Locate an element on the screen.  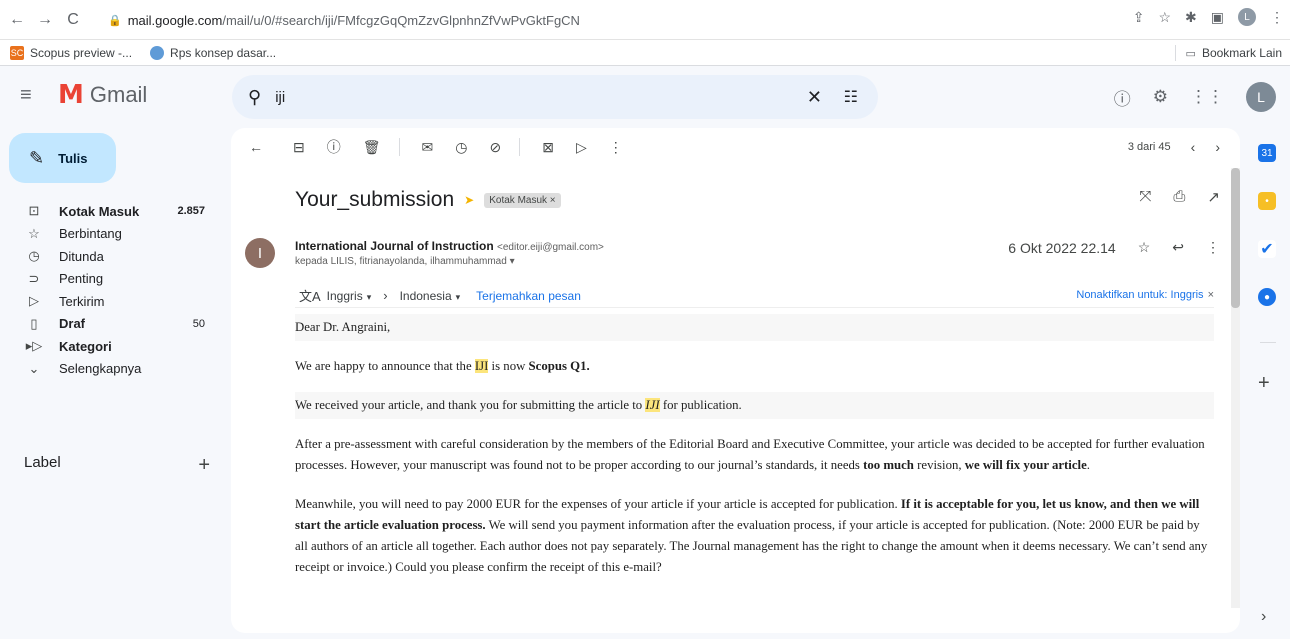
expand-all-icon: ⤧ is located at coordinates (1145, 197).